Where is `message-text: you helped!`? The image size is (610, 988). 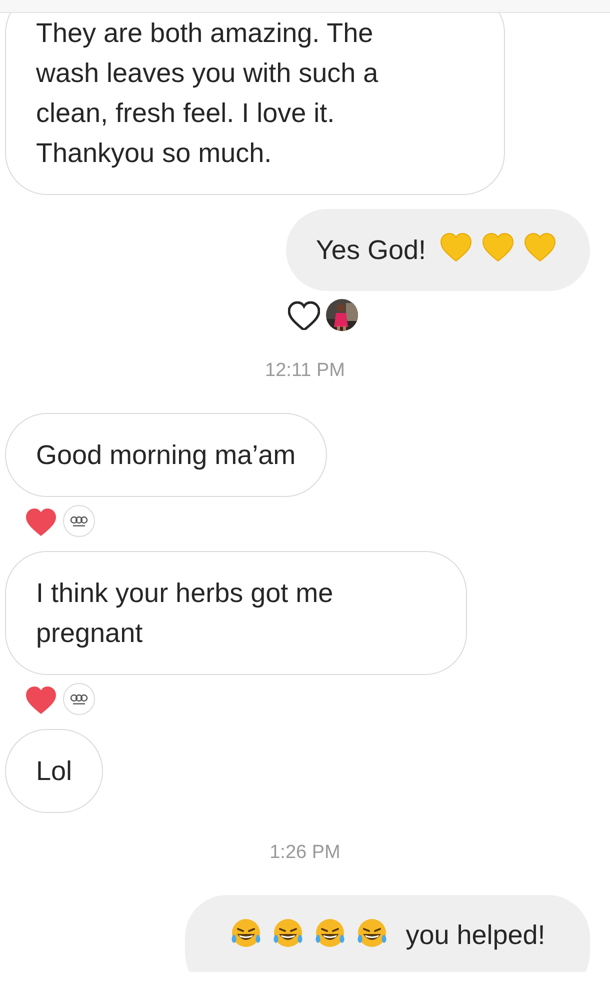 message-text: you helped! is located at coordinates (476, 935).